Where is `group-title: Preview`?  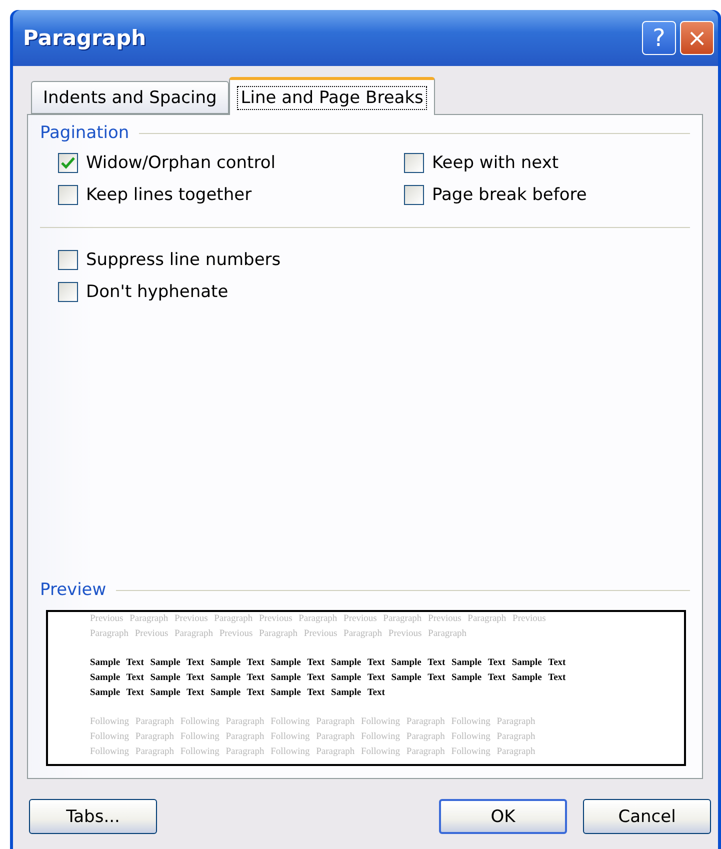 group-title: Preview is located at coordinates (73, 590).